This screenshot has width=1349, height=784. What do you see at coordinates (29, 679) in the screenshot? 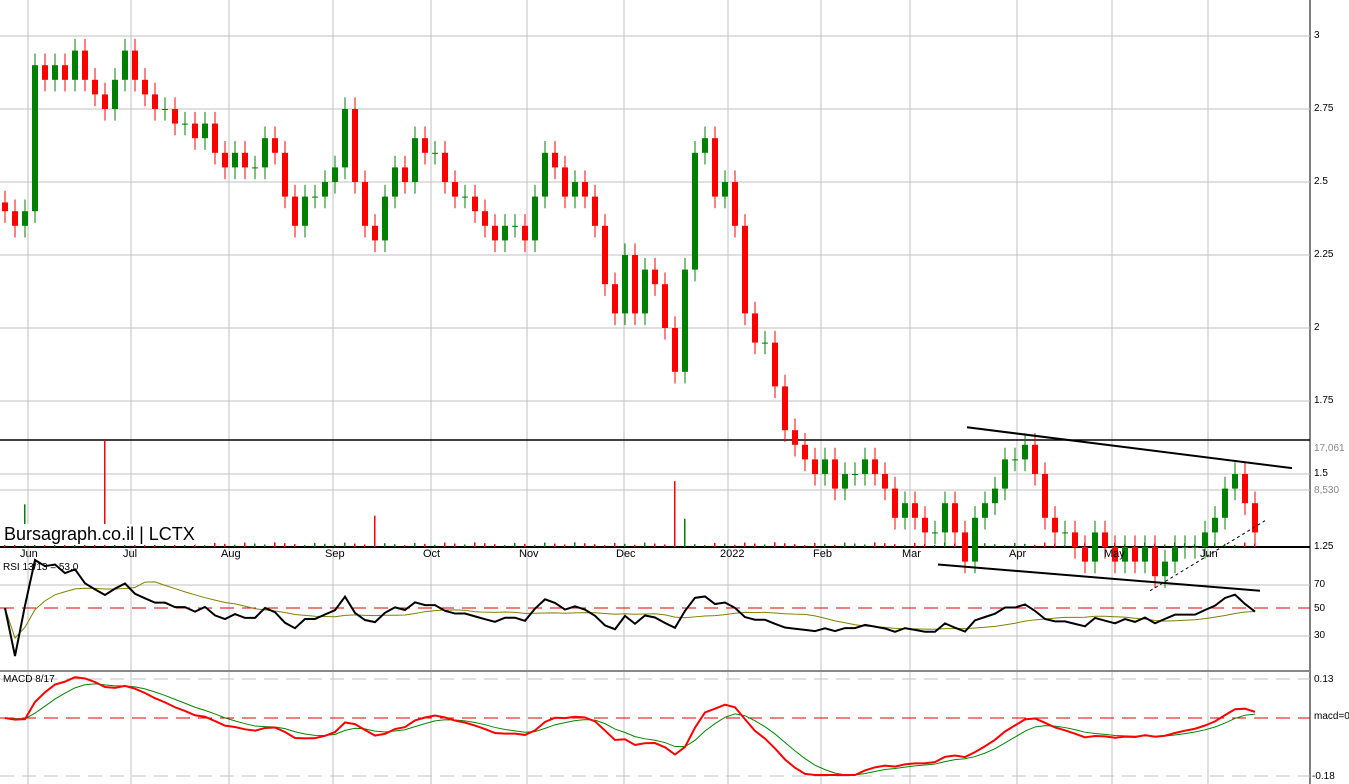
I see `macd-label: MACD 8/17` at bounding box center [29, 679].